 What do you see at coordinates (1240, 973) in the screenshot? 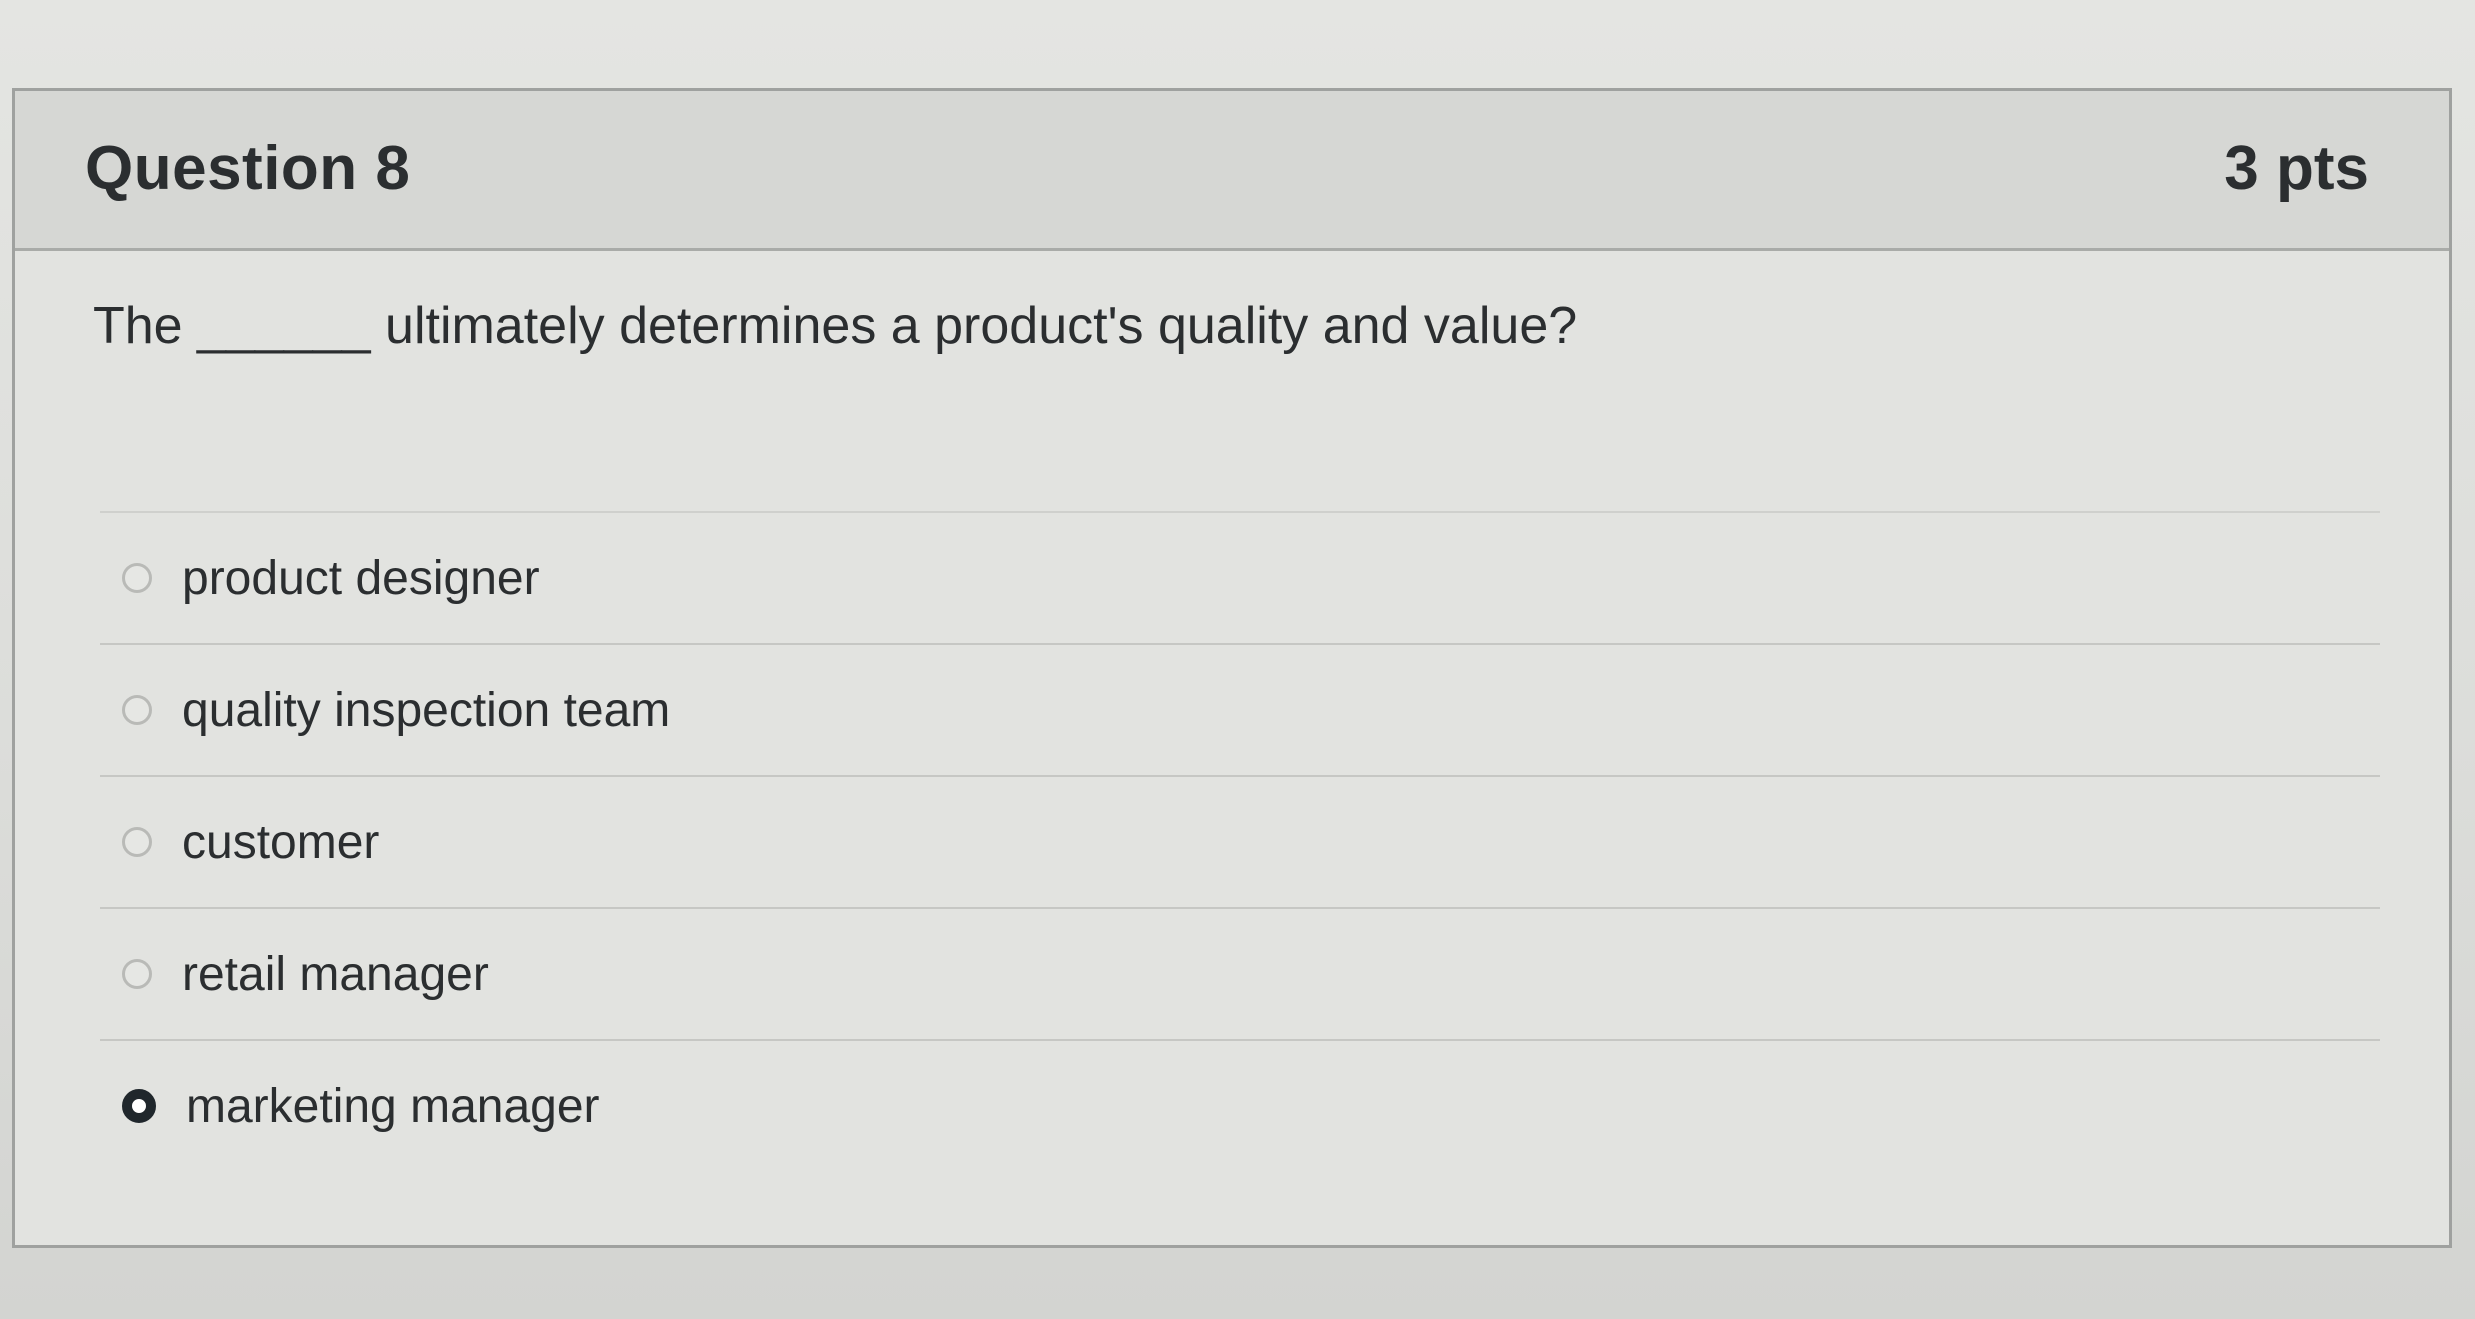
I see `answer-option-retail-manager: retail manager` at bounding box center [1240, 973].